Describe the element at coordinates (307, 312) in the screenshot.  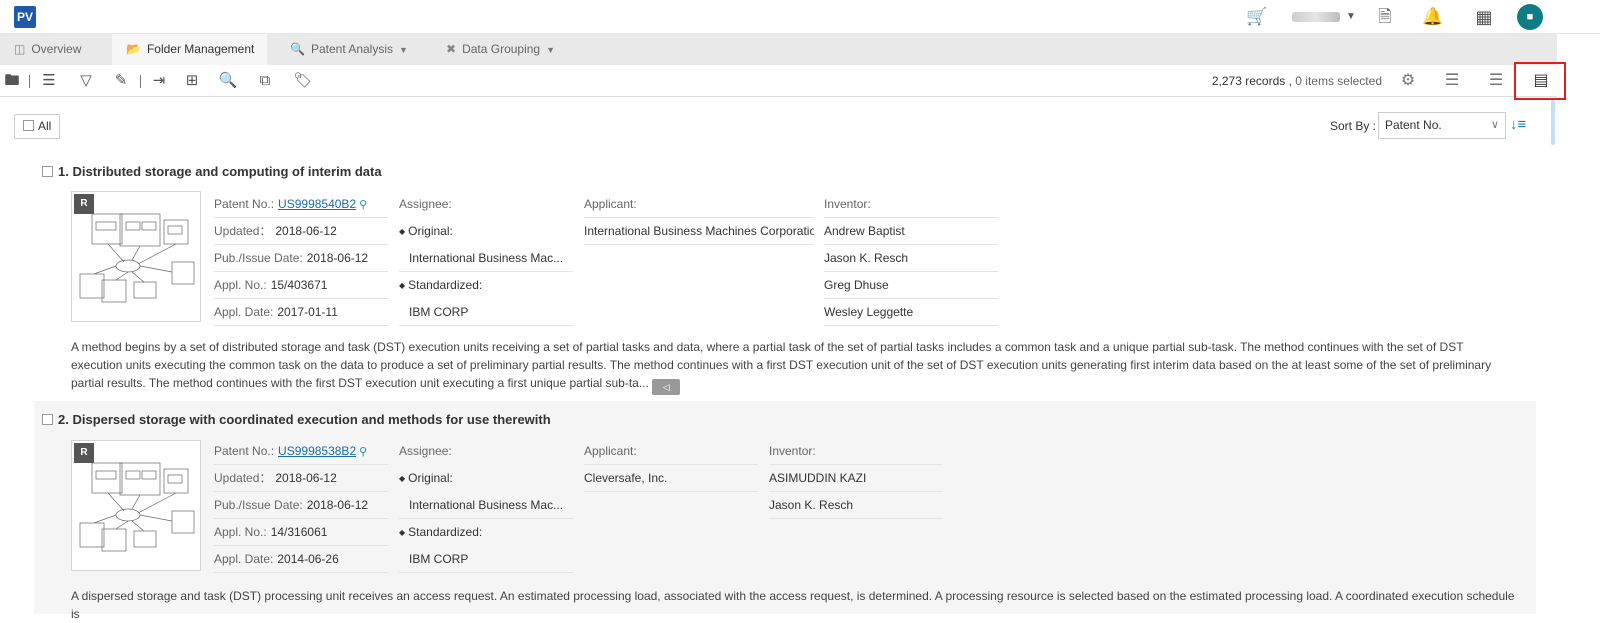
I see `field-value: 2017-01-11` at that location.